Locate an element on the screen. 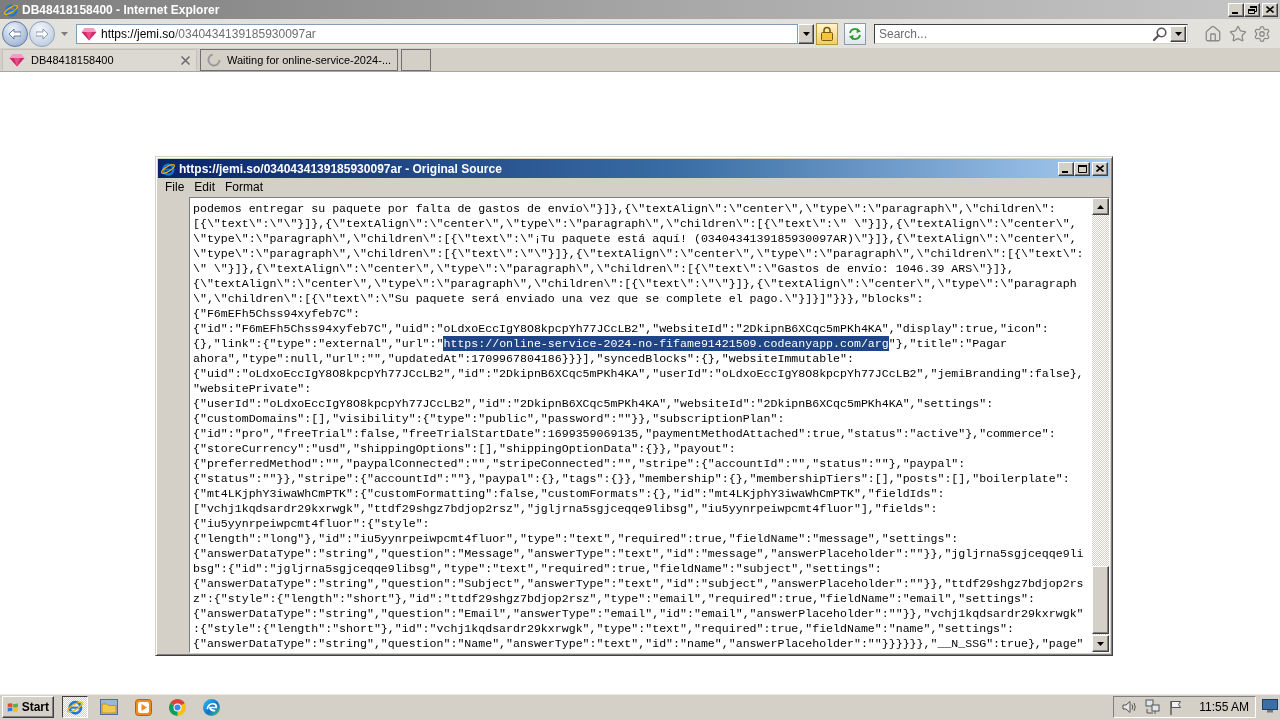 This screenshot has width=1280, height=720. source-line: {"answerDataType":"string","question":"Message","answerType":"text","id":"message","answerPlaceholder":""}},"jgljrna5sgjceqqe9li is located at coordinates (639, 553).